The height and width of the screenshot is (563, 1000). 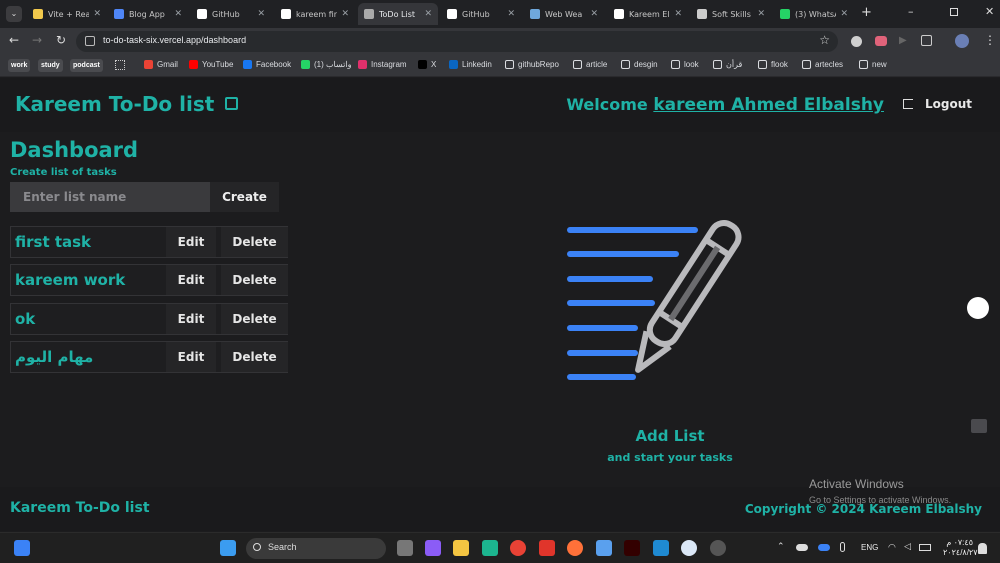 I want to click on task-list-name: first task, so click(x=53, y=242).